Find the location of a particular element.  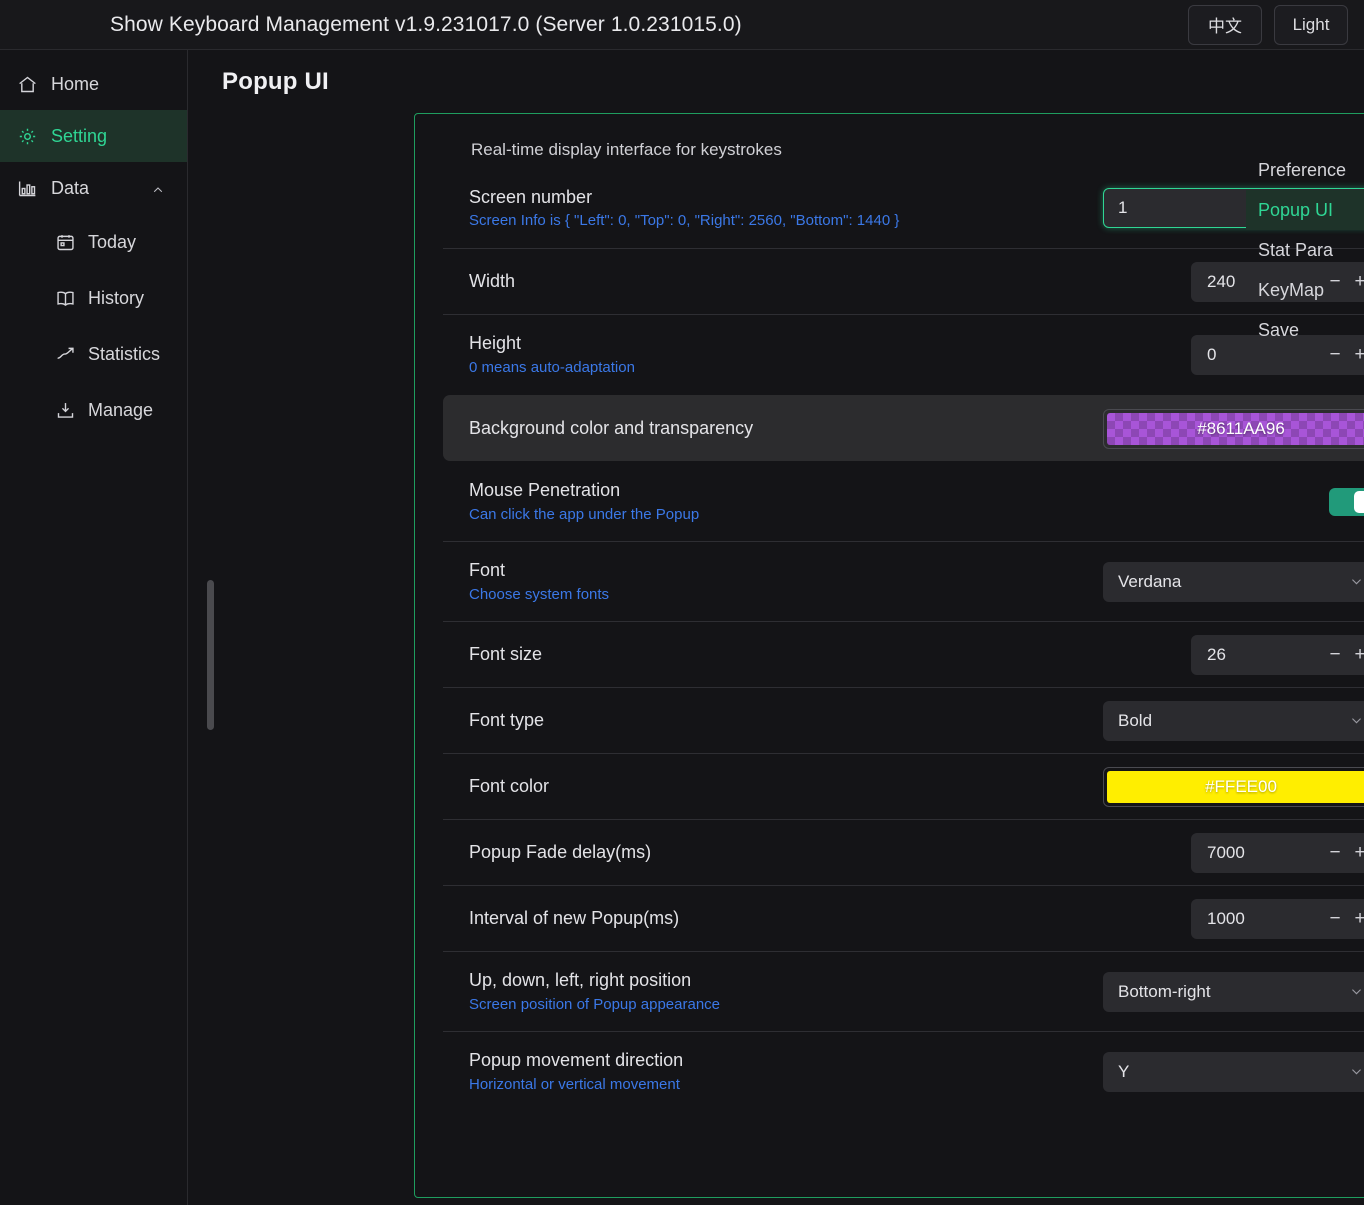

stepper-popup-fade-delay: 7000 −+ is located at coordinates (1277, 852).